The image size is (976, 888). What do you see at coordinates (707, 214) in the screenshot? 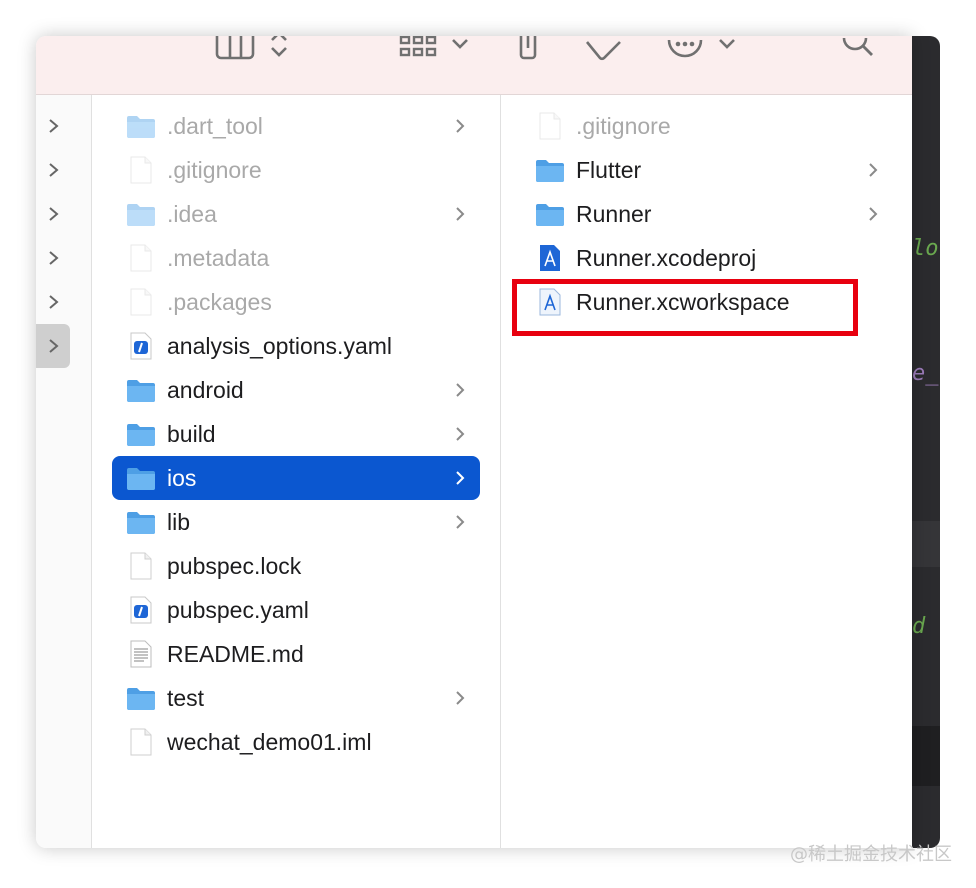
I see `ios-item-runner: Runner` at bounding box center [707, 214].